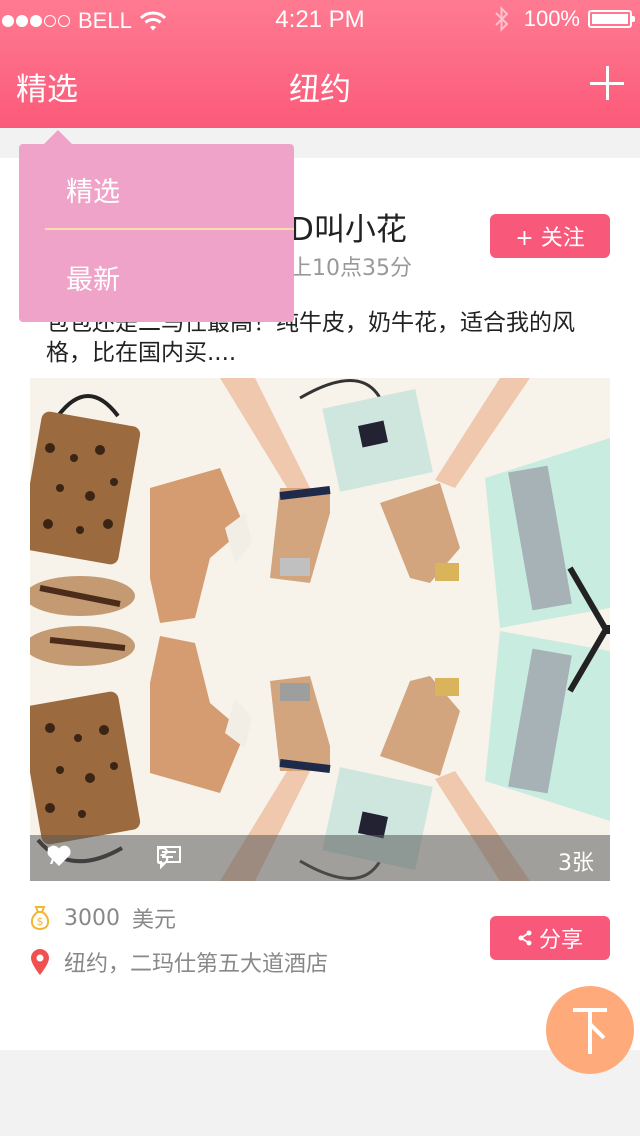  What do you see at coordinates (502, 19) in the screenshot?
I see `bluetooth-icon` at bounding box center [502, 19].